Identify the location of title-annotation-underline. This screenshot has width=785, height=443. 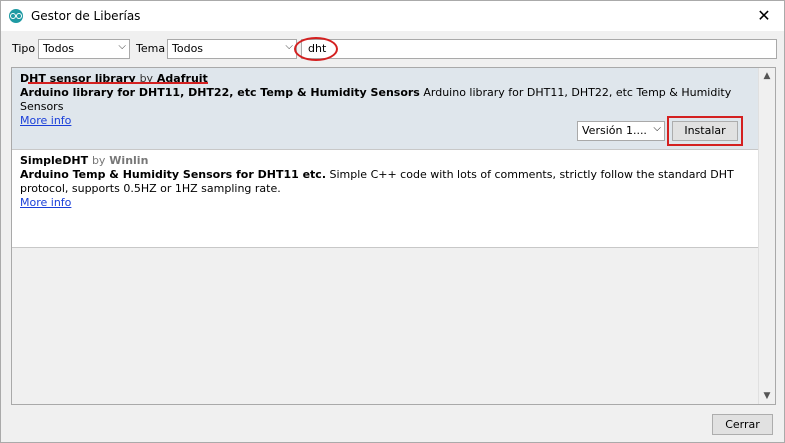
(118, 83).